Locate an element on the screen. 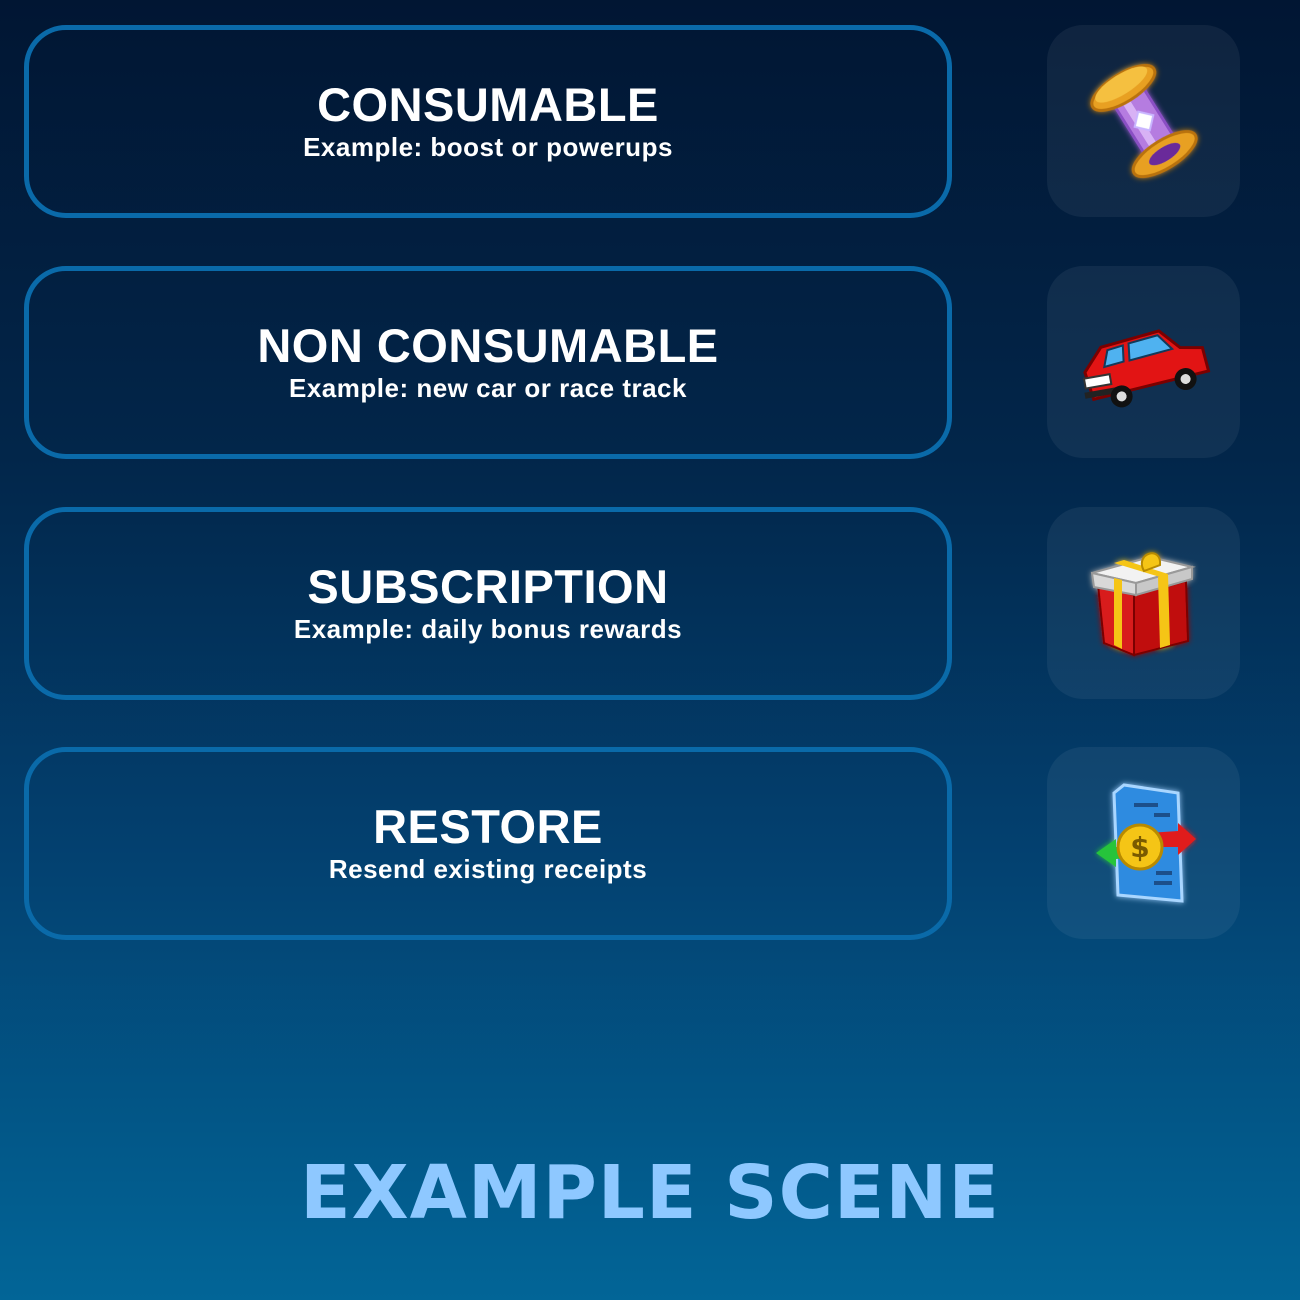 The image size is (1300, 1300). receipt-restore-icon: $ is located at coordinates (1145, 843).